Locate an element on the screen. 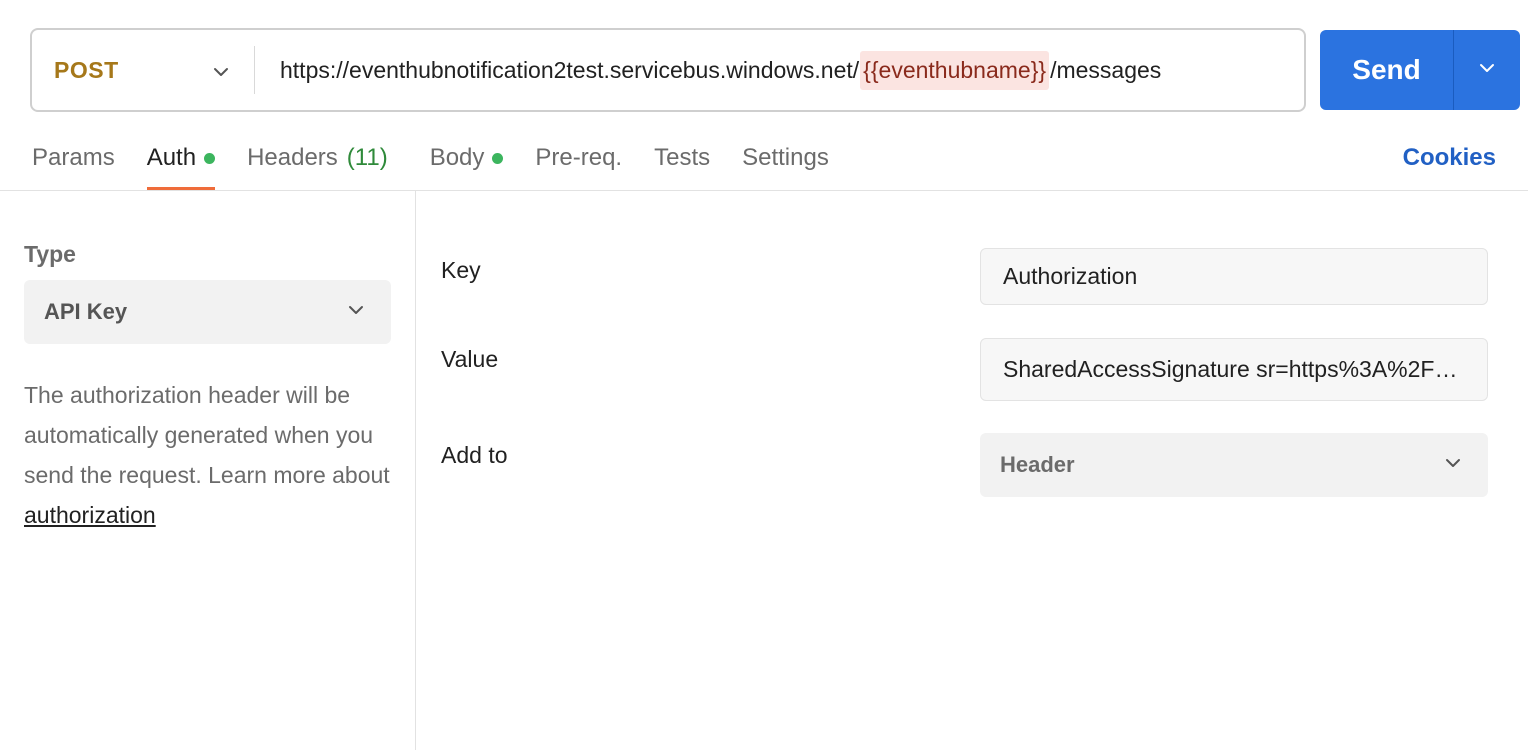 This screenshot has height=750, width=1528. tab-label: Headers is located at coordinates (292, 157).